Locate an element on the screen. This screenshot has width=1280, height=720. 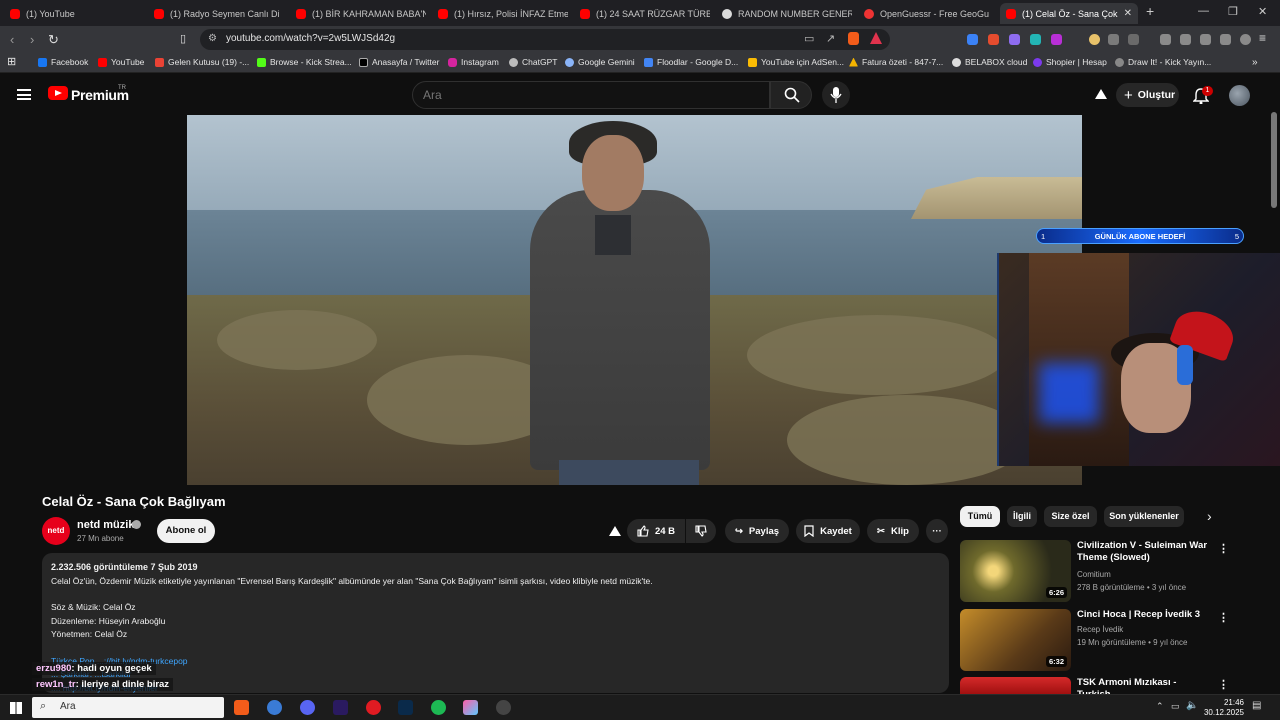
back-icon: ‹ is located at coordinates (12, 39).